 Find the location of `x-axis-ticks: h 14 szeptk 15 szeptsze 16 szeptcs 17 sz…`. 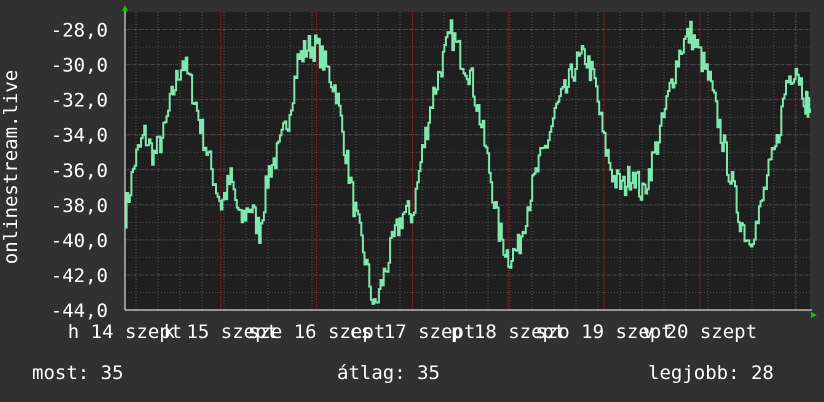

x-axis-ticks: h 14 szeptk 15 szeptsze 16 szeptcs 17 sz… is located at coordinates (412, 332).